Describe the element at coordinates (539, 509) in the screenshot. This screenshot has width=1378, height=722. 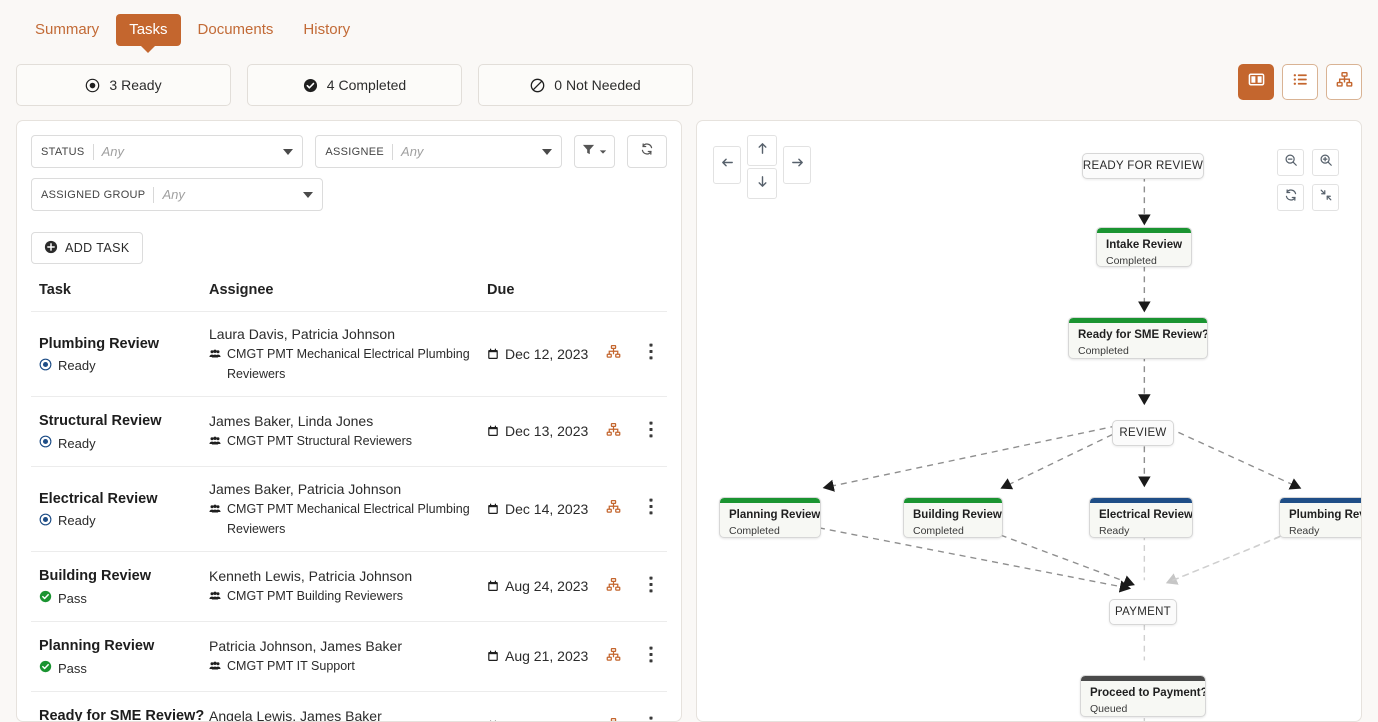
I see `due-date: Dec 14, 2023` at that location.